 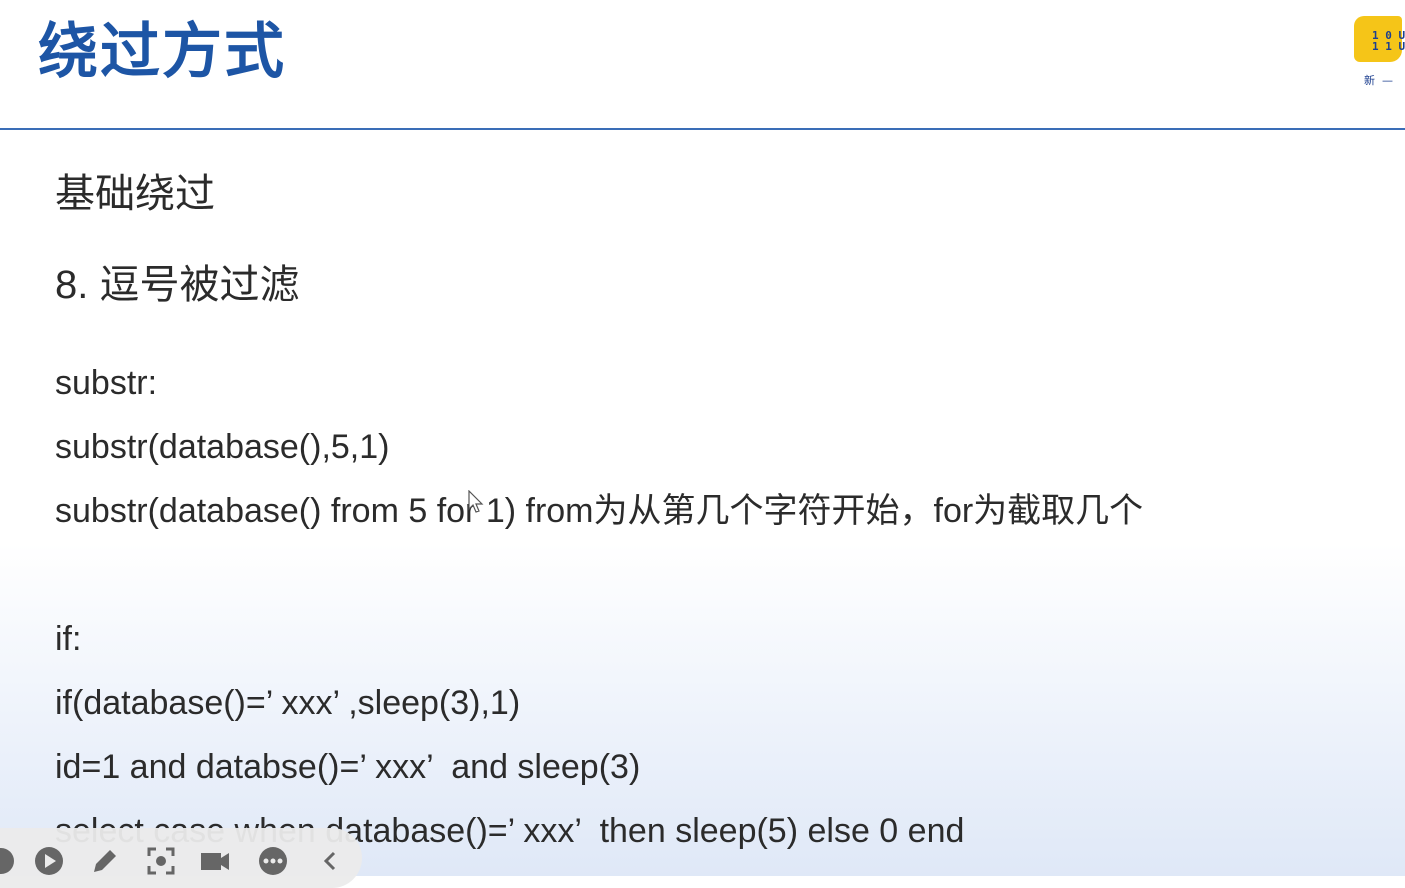 What do you see at coordinates (215, 861) in the screenshot?
I see `camera-icon` at bounding box center [215, 861].